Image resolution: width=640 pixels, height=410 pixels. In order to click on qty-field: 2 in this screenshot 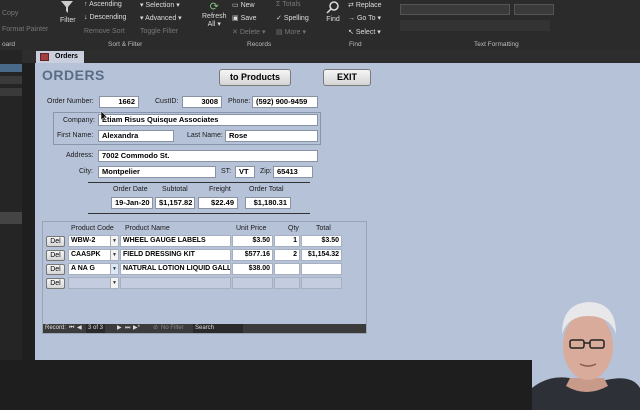, I will do `click(287, 255)`.